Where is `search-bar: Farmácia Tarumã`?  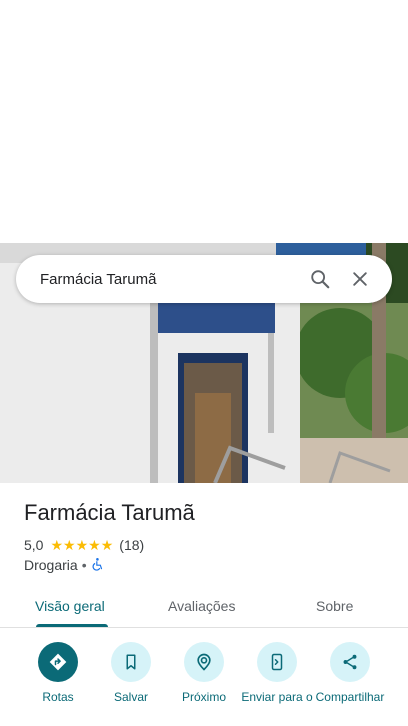
search-bar: Farmácia Tarumã is located at coordinates (204, 279).